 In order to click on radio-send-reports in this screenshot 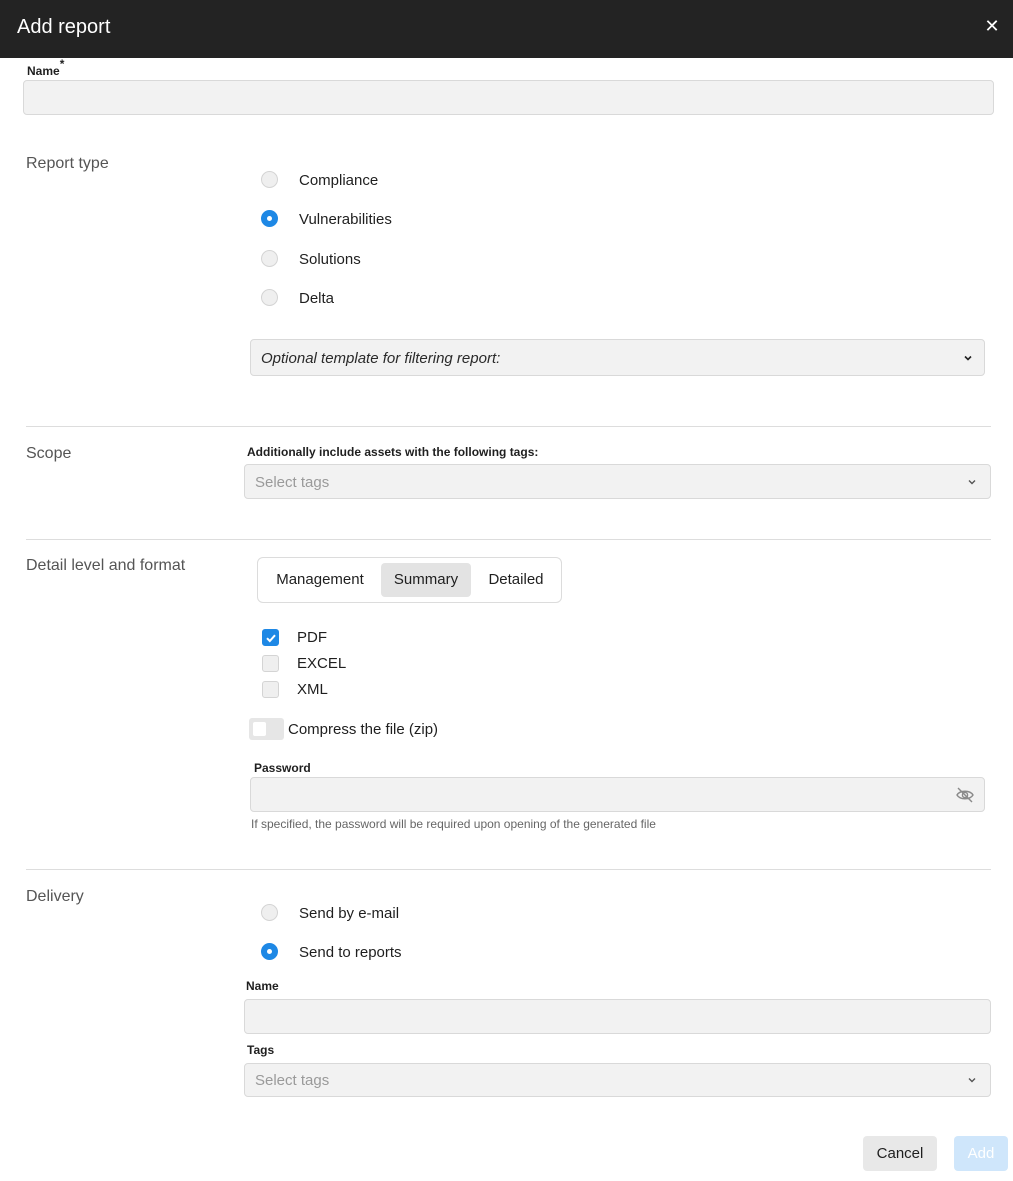, I will do `click(269, 951)`.